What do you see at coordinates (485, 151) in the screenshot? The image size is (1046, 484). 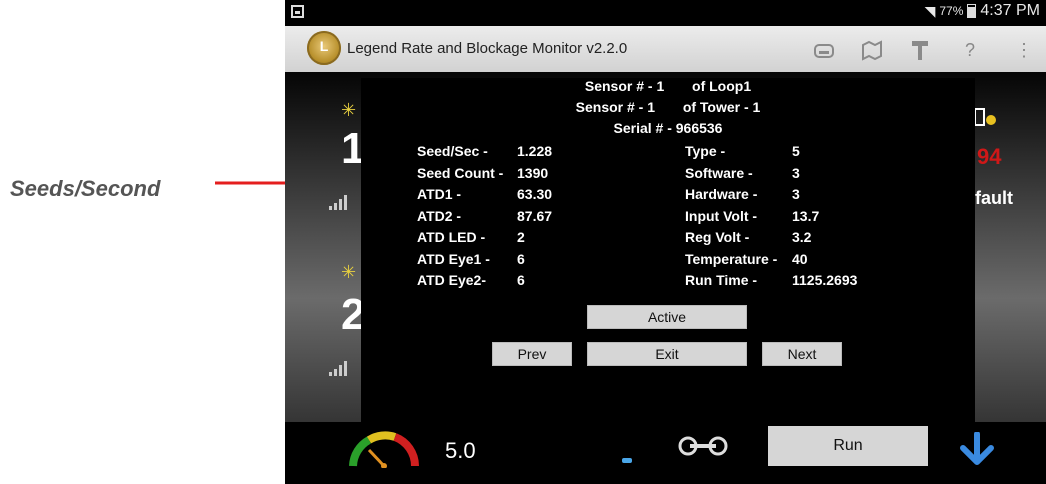 I see `field-seed-sec: Seed/Sec -1.228` at bounding box center [485, 151].